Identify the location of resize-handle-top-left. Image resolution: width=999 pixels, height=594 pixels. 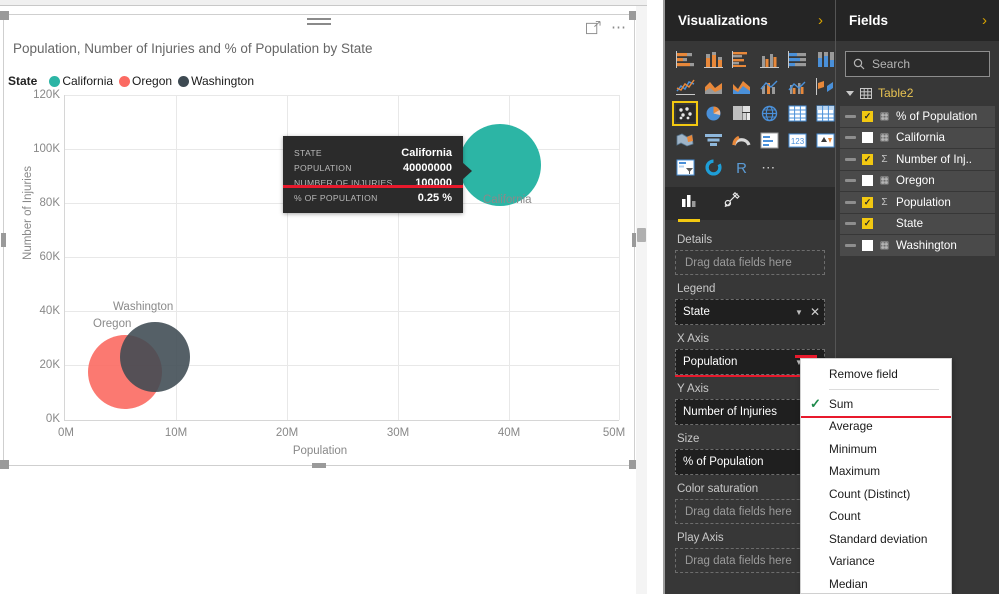
(4, 15).